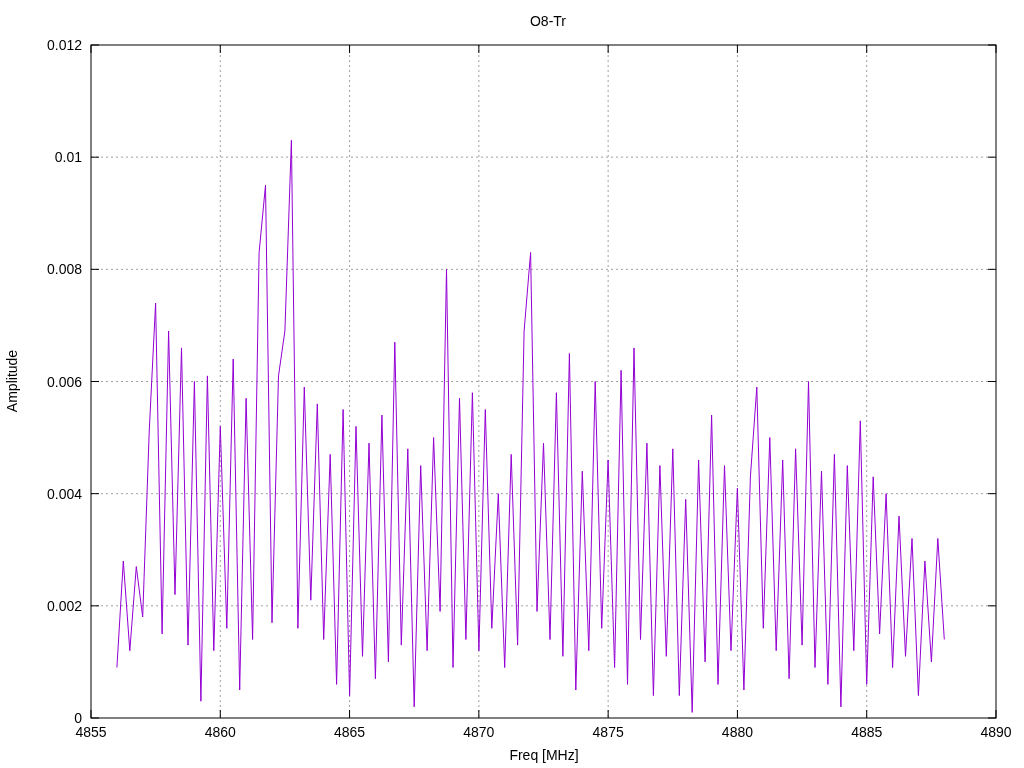 Image resolution: width=1024 pixels, height=768 pixels. I want to click on x-tick-label: 4870, so click(479, 732).